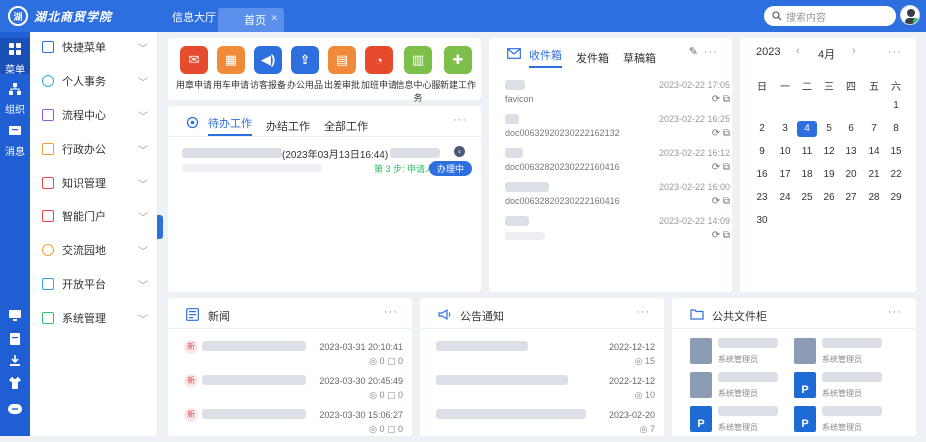 Image resolution: width=926 pixels, height=442 pixels. Describe the element at coordinates (592, 58) in the screenshot. I see `tab-sent: 发件箱` at that location.